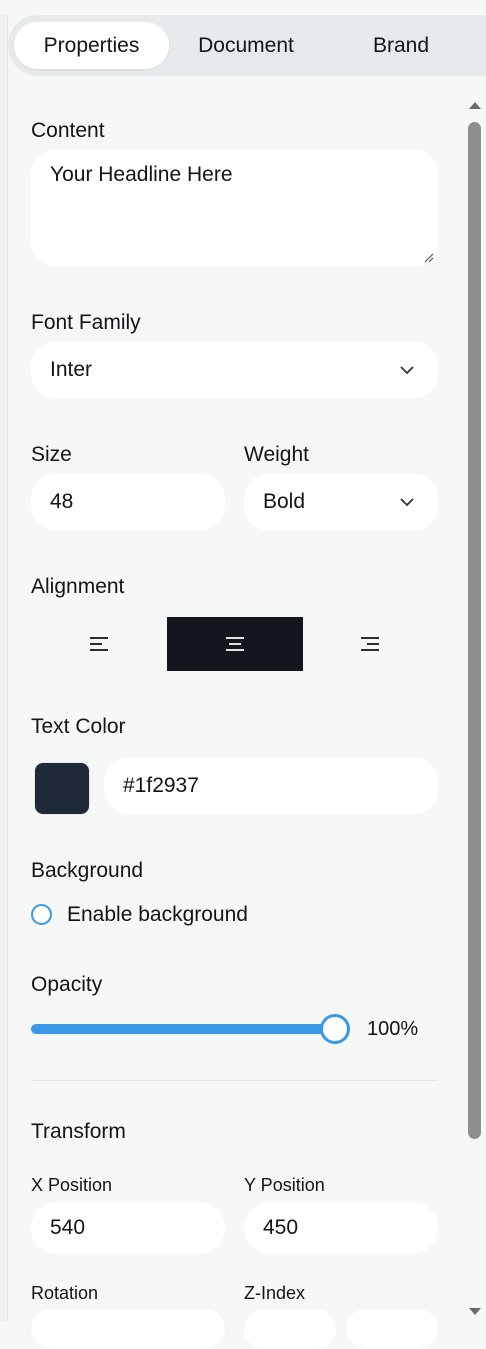 The image size is (486, 1349). What do you see at coordinates (78, 726) in the screenshot?
I see `text-color-label: Text Color` at bounding box center [78, 726].